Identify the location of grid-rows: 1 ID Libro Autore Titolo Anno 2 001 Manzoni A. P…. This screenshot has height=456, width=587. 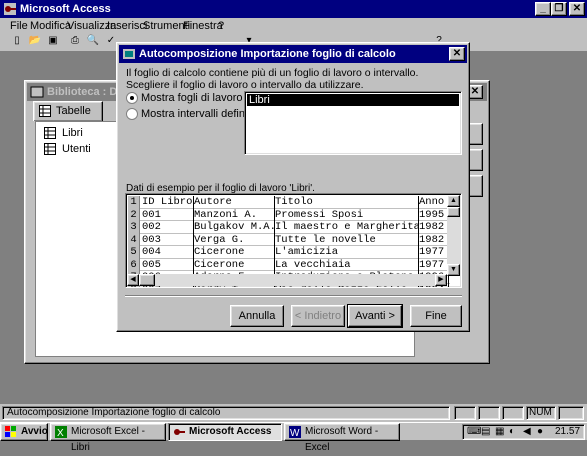
(289, 241).